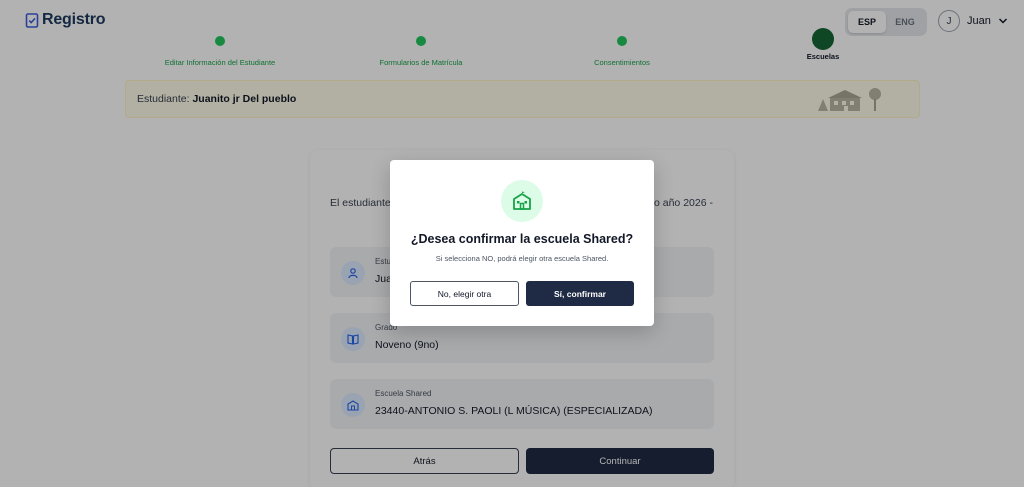 This screenshot has width=1024, height=487. Describe the element at coordinates (522, 239) in the screenshot. I see `modal-title: ¿Desea confirmar la escuela Shared?` at that location.